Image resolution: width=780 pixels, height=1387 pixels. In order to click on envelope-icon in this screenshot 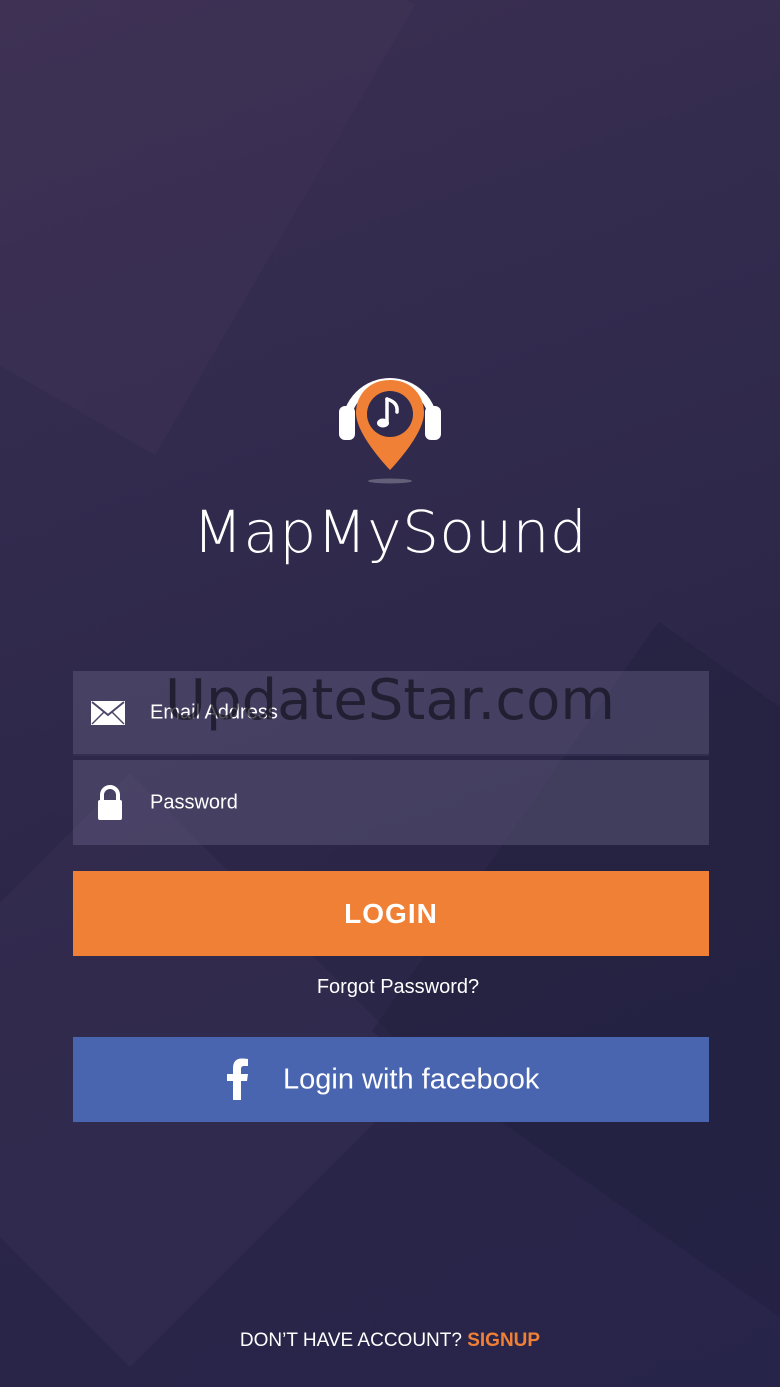, I will do `click(108, 712)`.